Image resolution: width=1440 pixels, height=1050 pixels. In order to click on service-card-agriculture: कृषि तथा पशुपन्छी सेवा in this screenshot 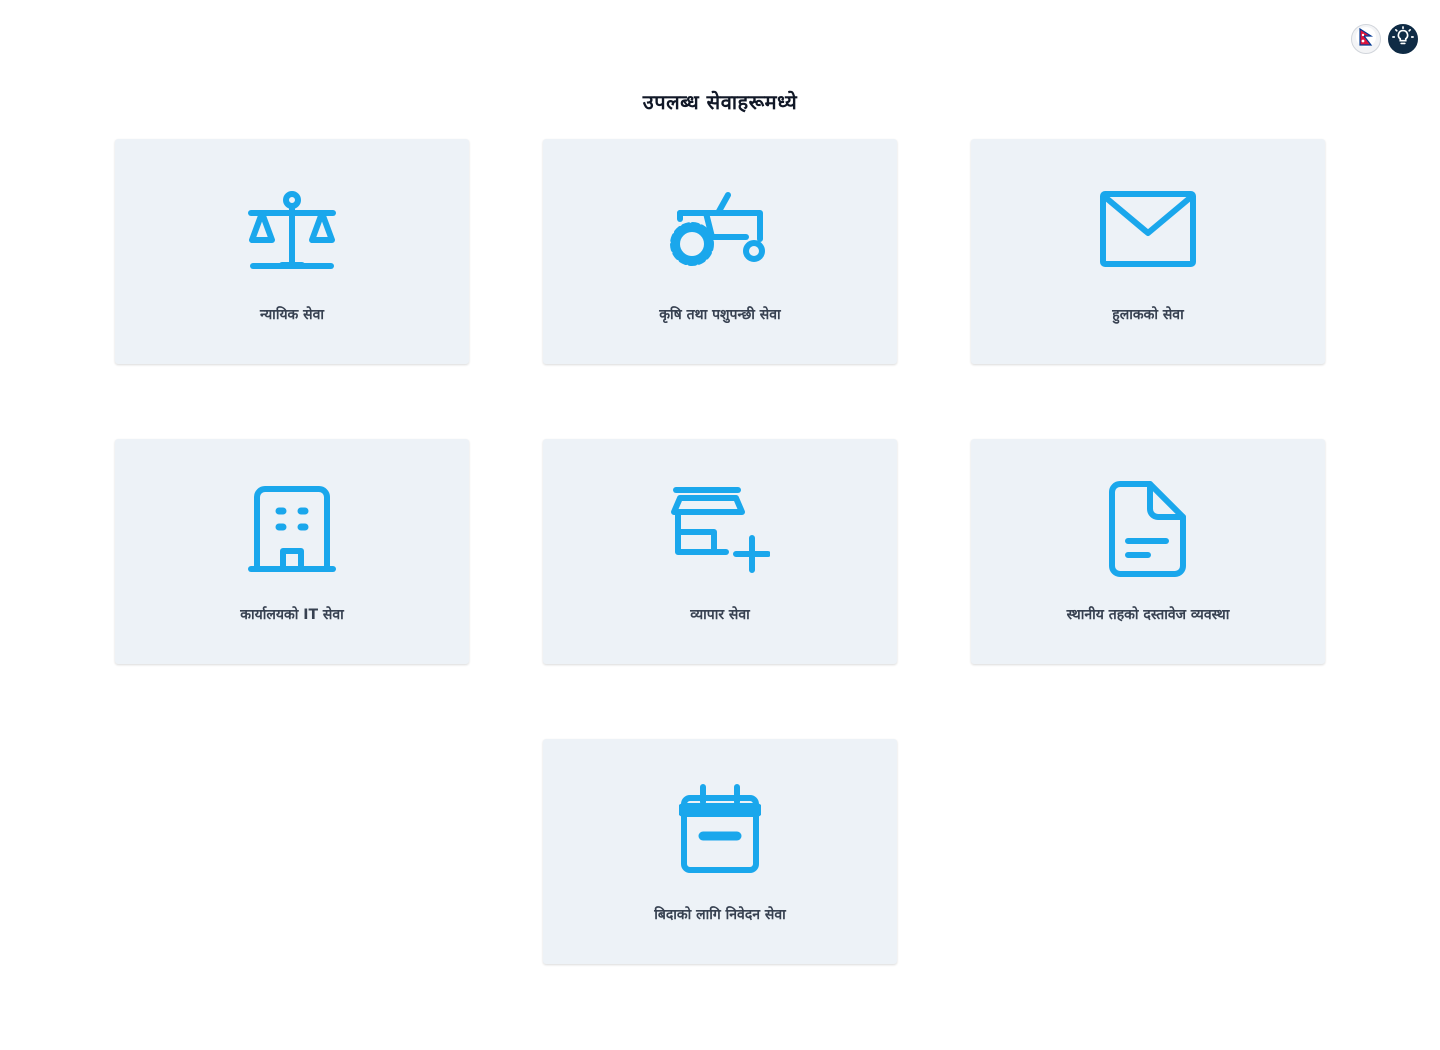, I will do `click(720, 251)`.